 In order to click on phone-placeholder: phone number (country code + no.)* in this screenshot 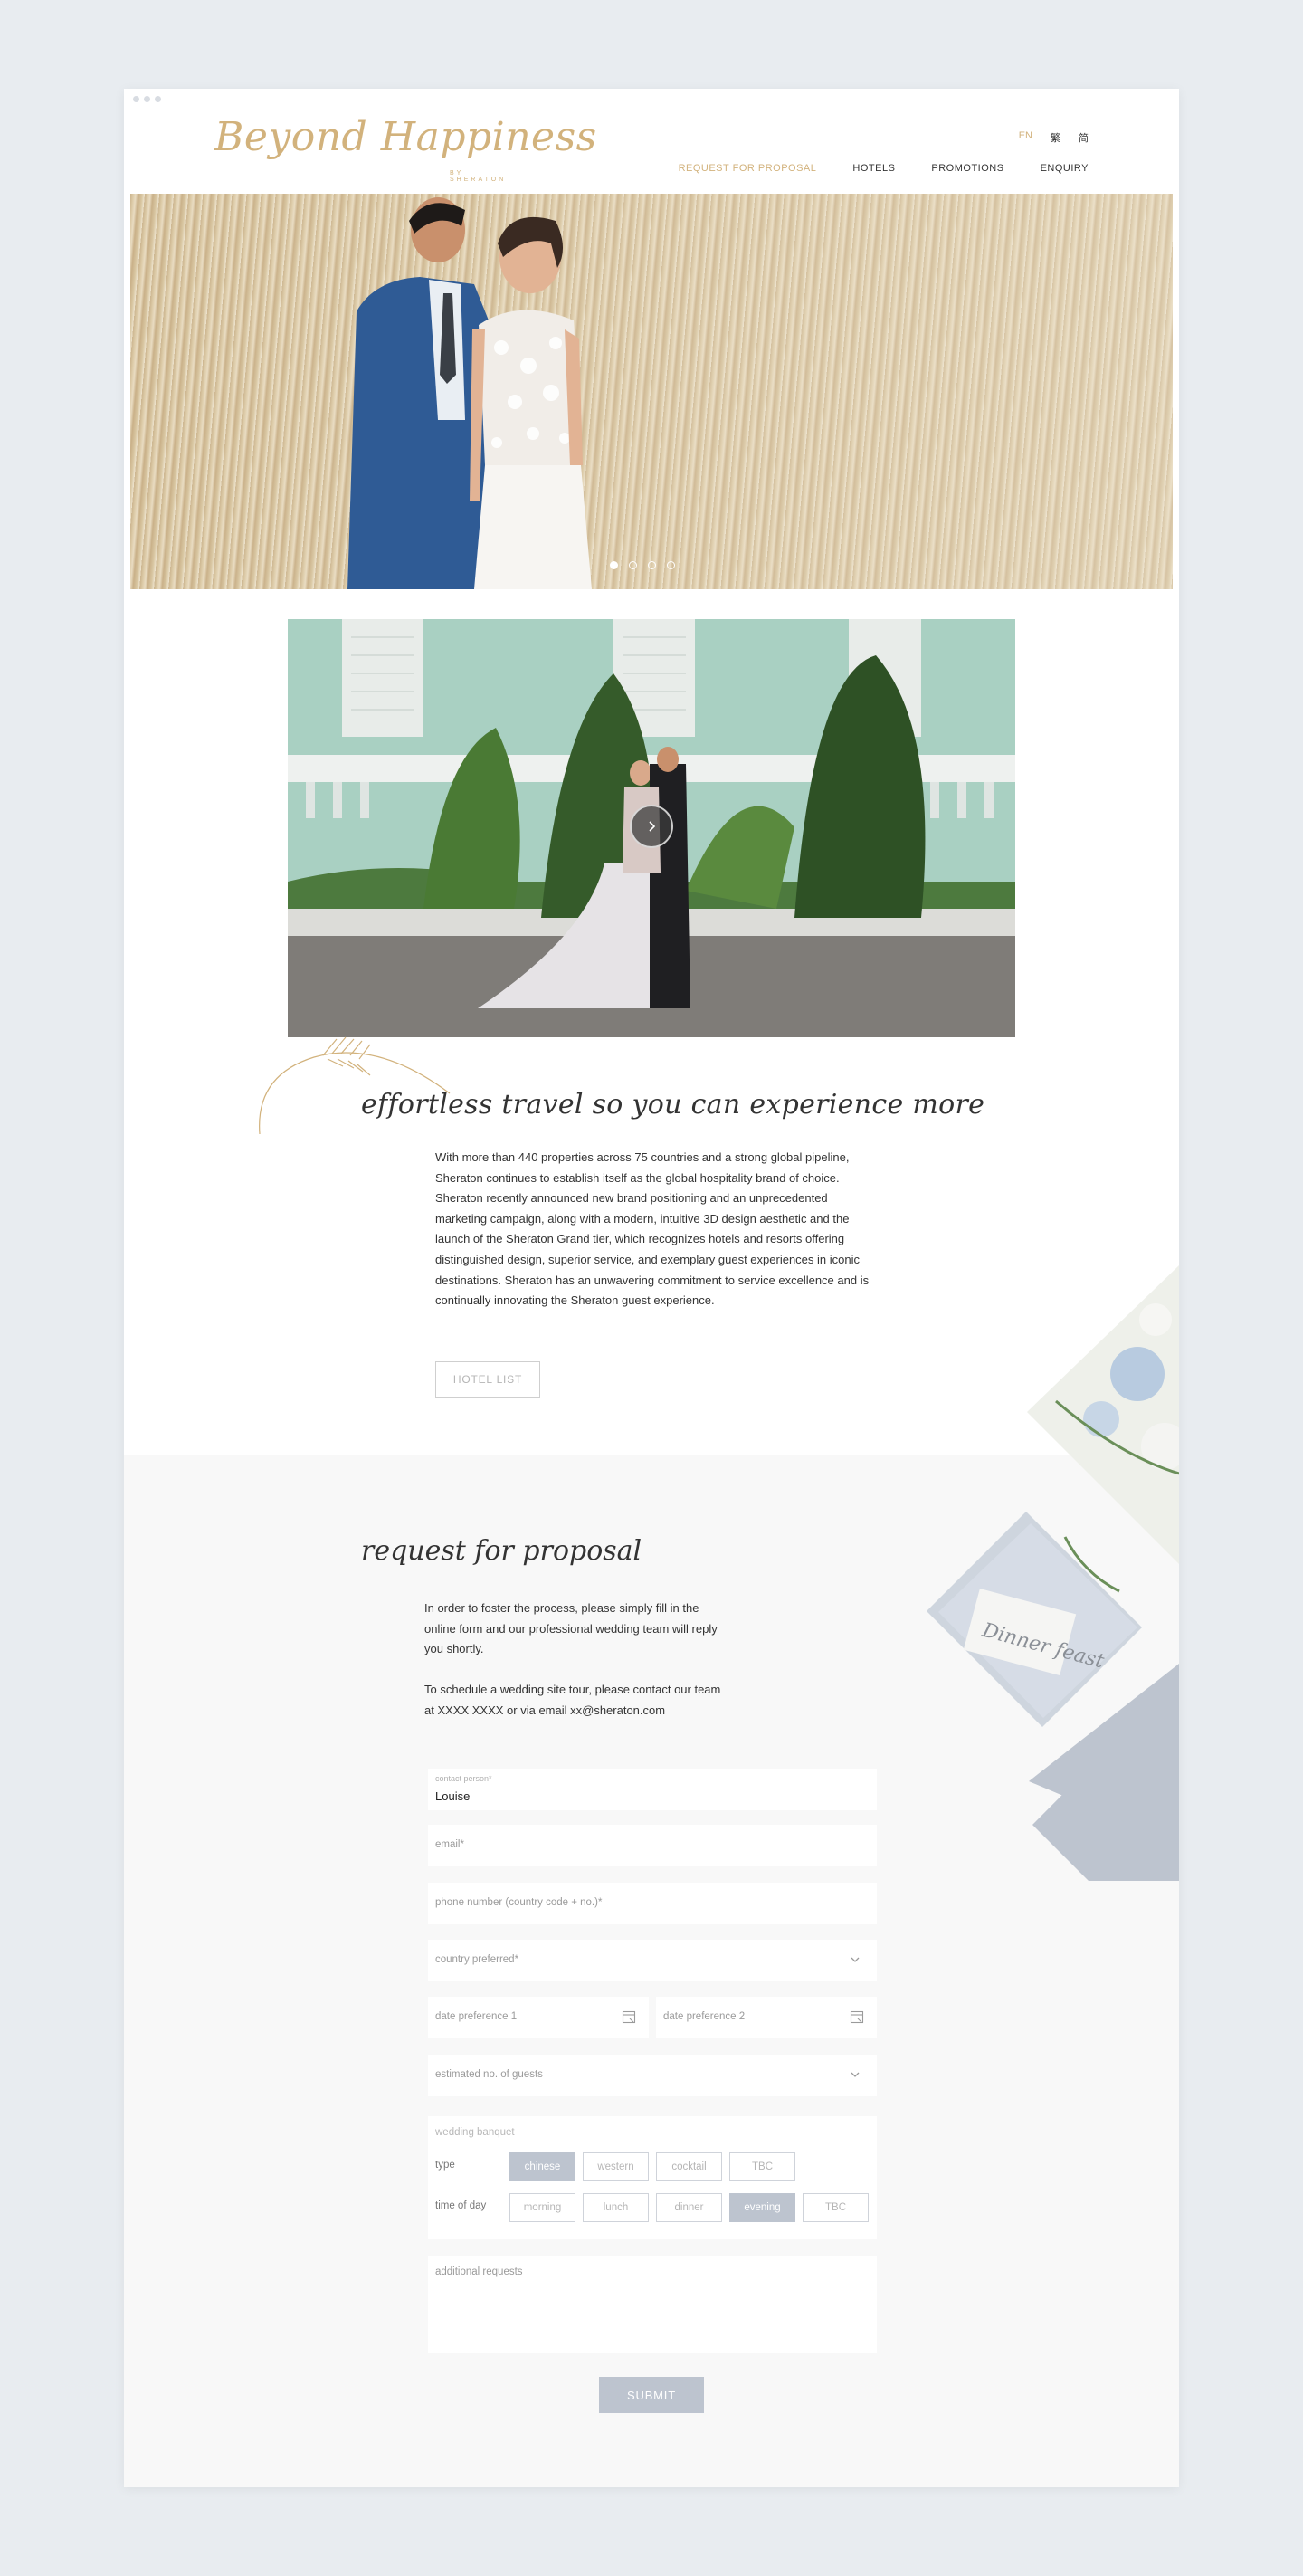, I will do `click(519, 1903)`.